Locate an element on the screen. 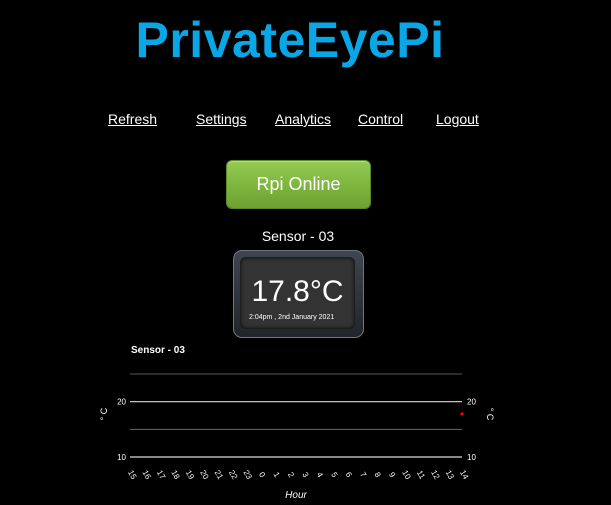  nav-refresh-link: Refresh is located at coordinates (132, 119).